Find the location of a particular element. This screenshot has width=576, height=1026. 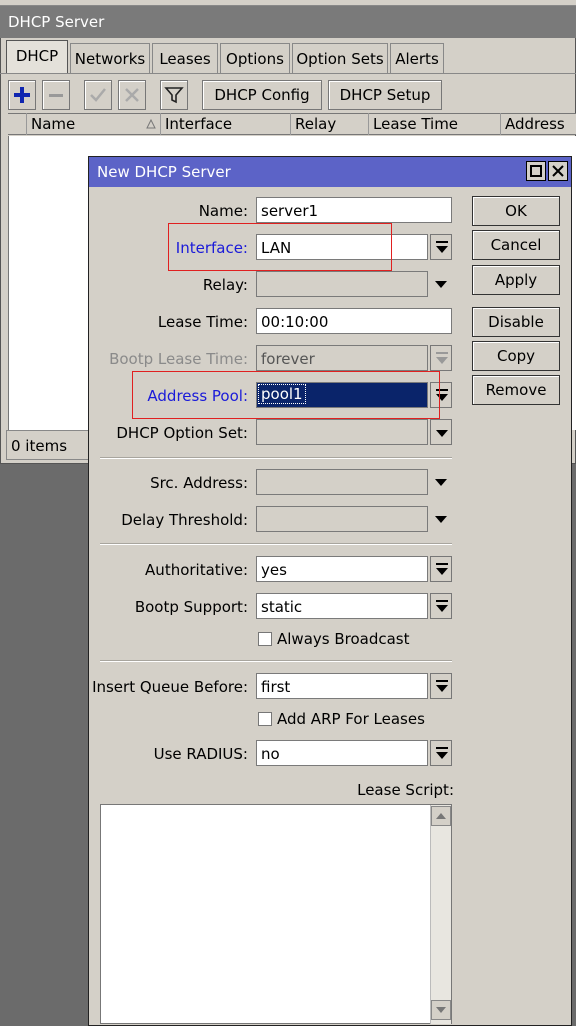

tab-networks: Networks is located at coordinates (110, 58).